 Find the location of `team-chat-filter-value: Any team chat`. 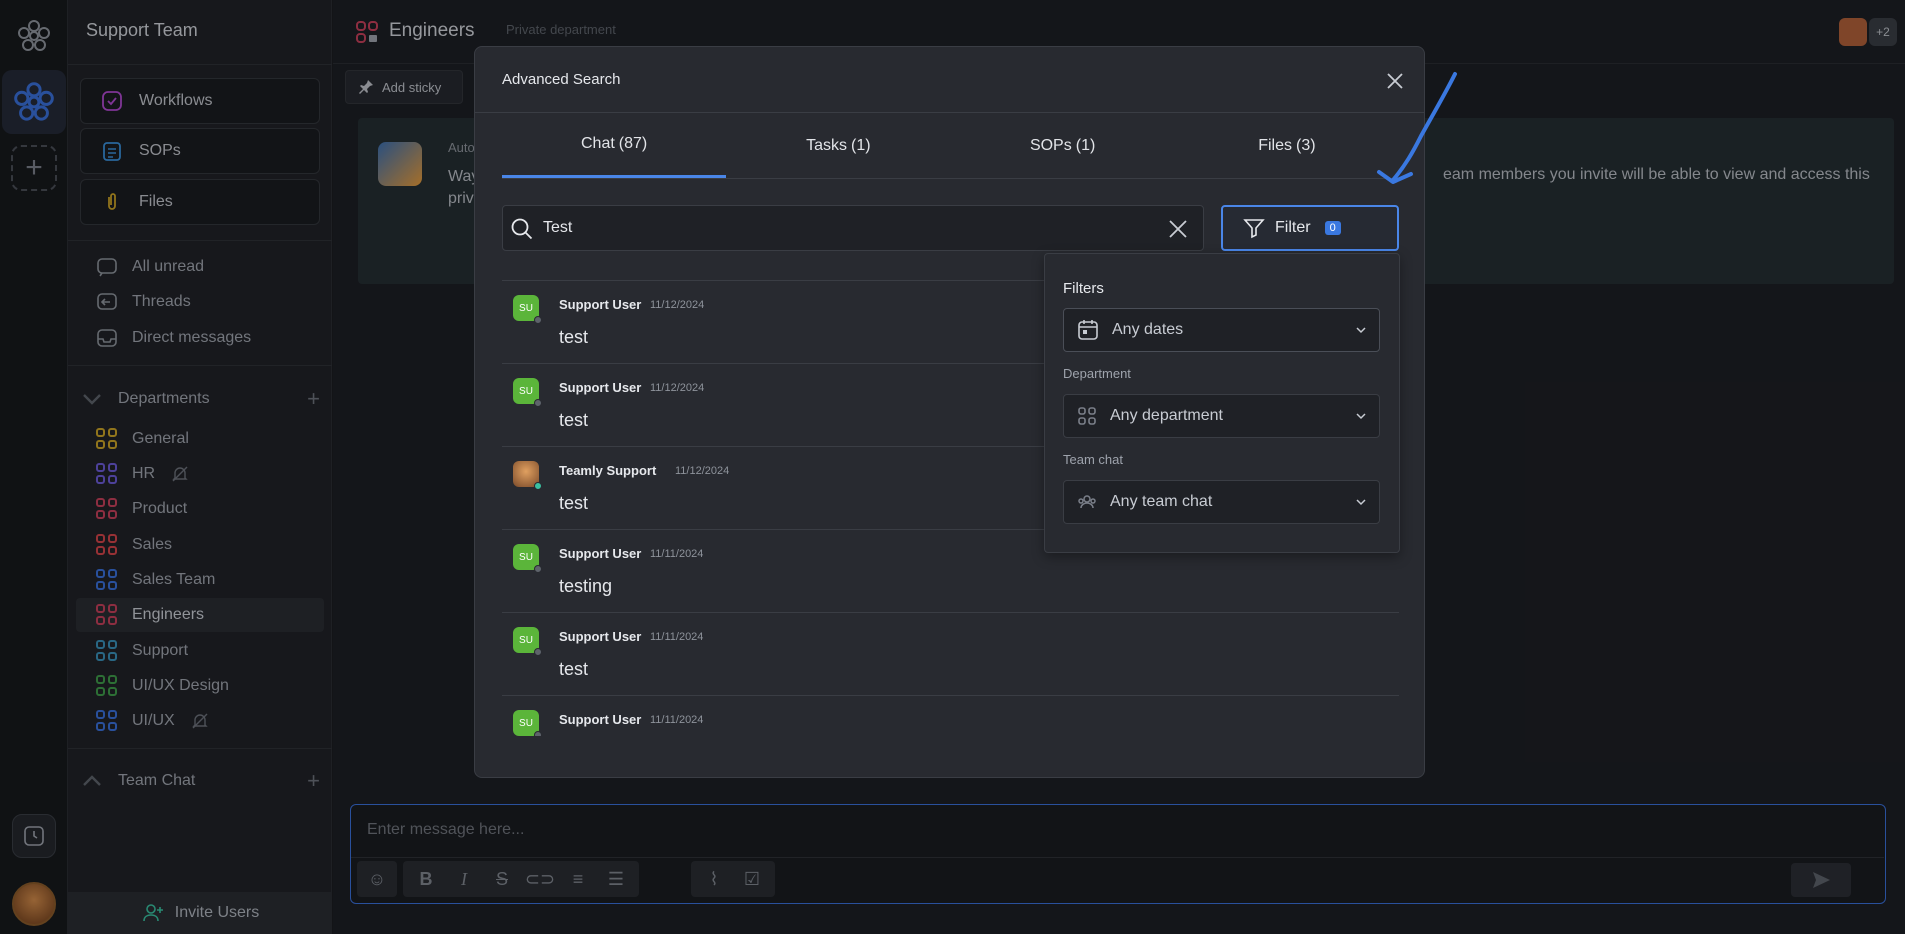

team-chat-filter-value: Any team chat is located at coordinates (1161, 501).